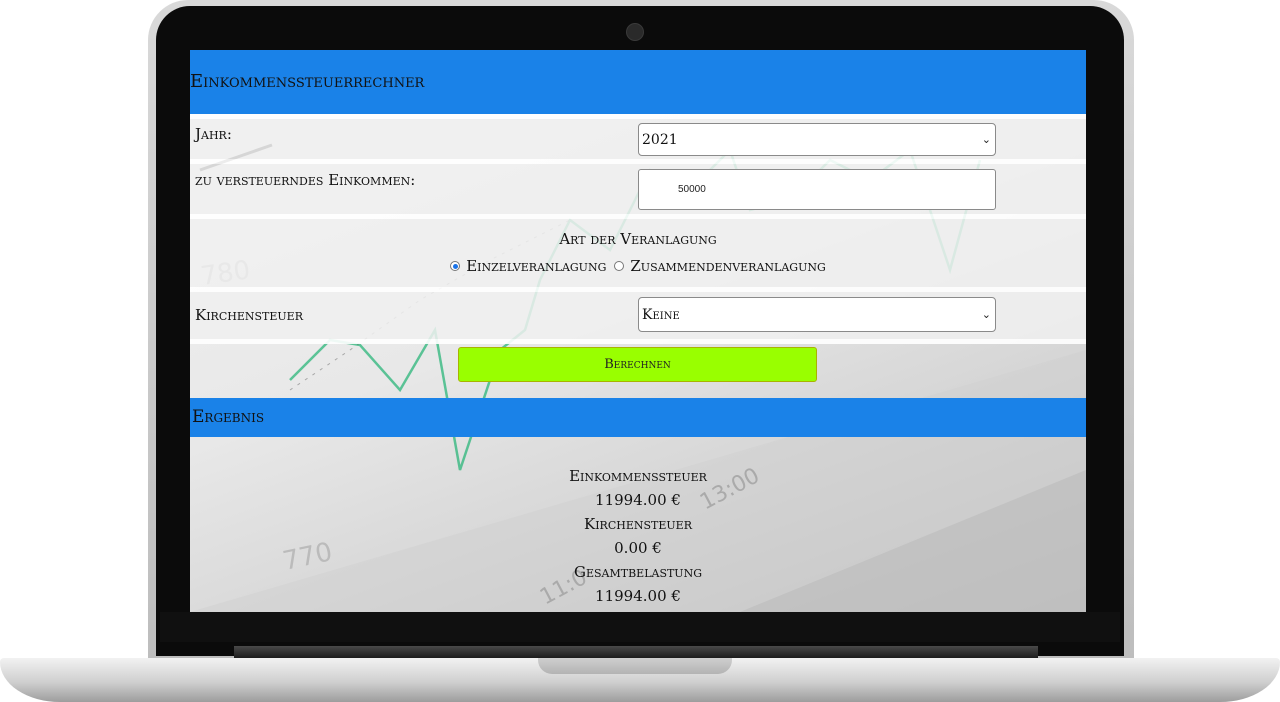 This screenshot has width=1280, height=702. I want to click on einkommen-input-value: 50000, so click(692, 189).